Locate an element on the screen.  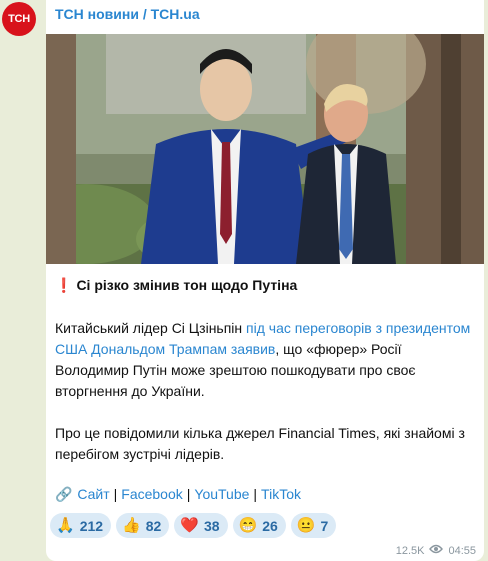
reaction-grin: 😁 26 is located at coordinates (259, 525).